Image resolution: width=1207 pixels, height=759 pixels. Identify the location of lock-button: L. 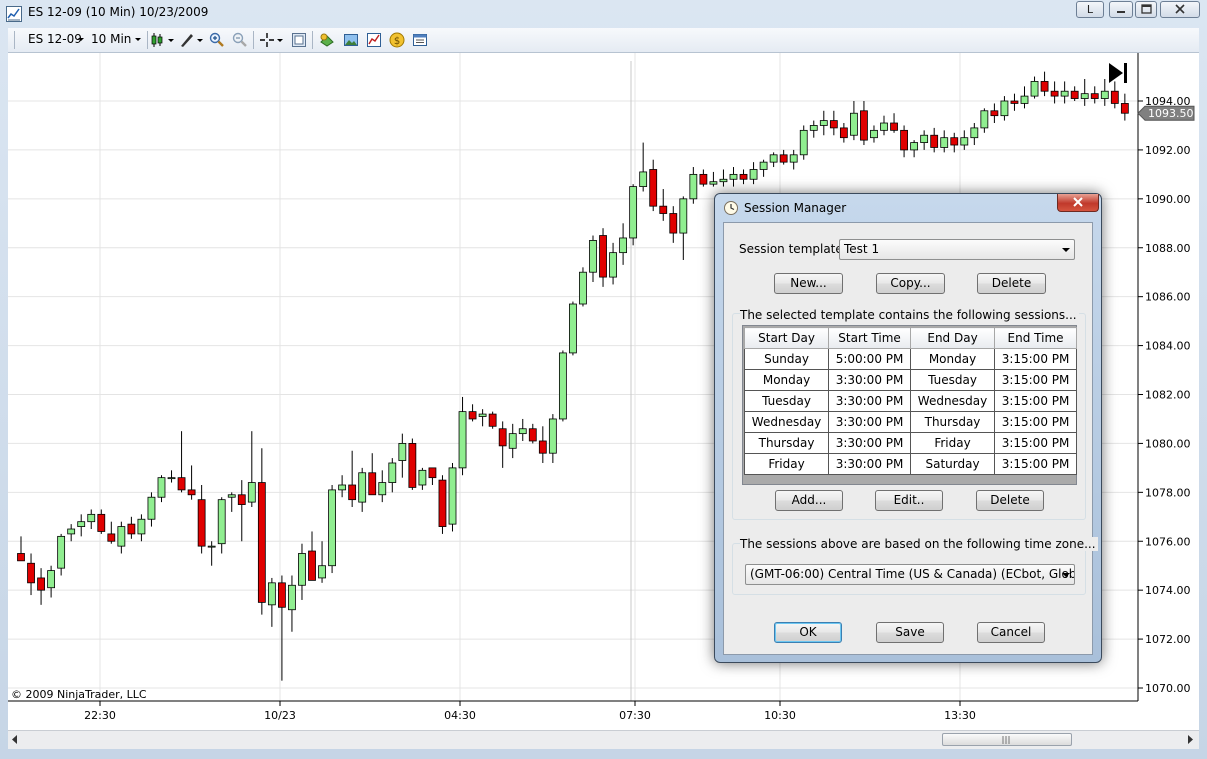
(1090, 9).